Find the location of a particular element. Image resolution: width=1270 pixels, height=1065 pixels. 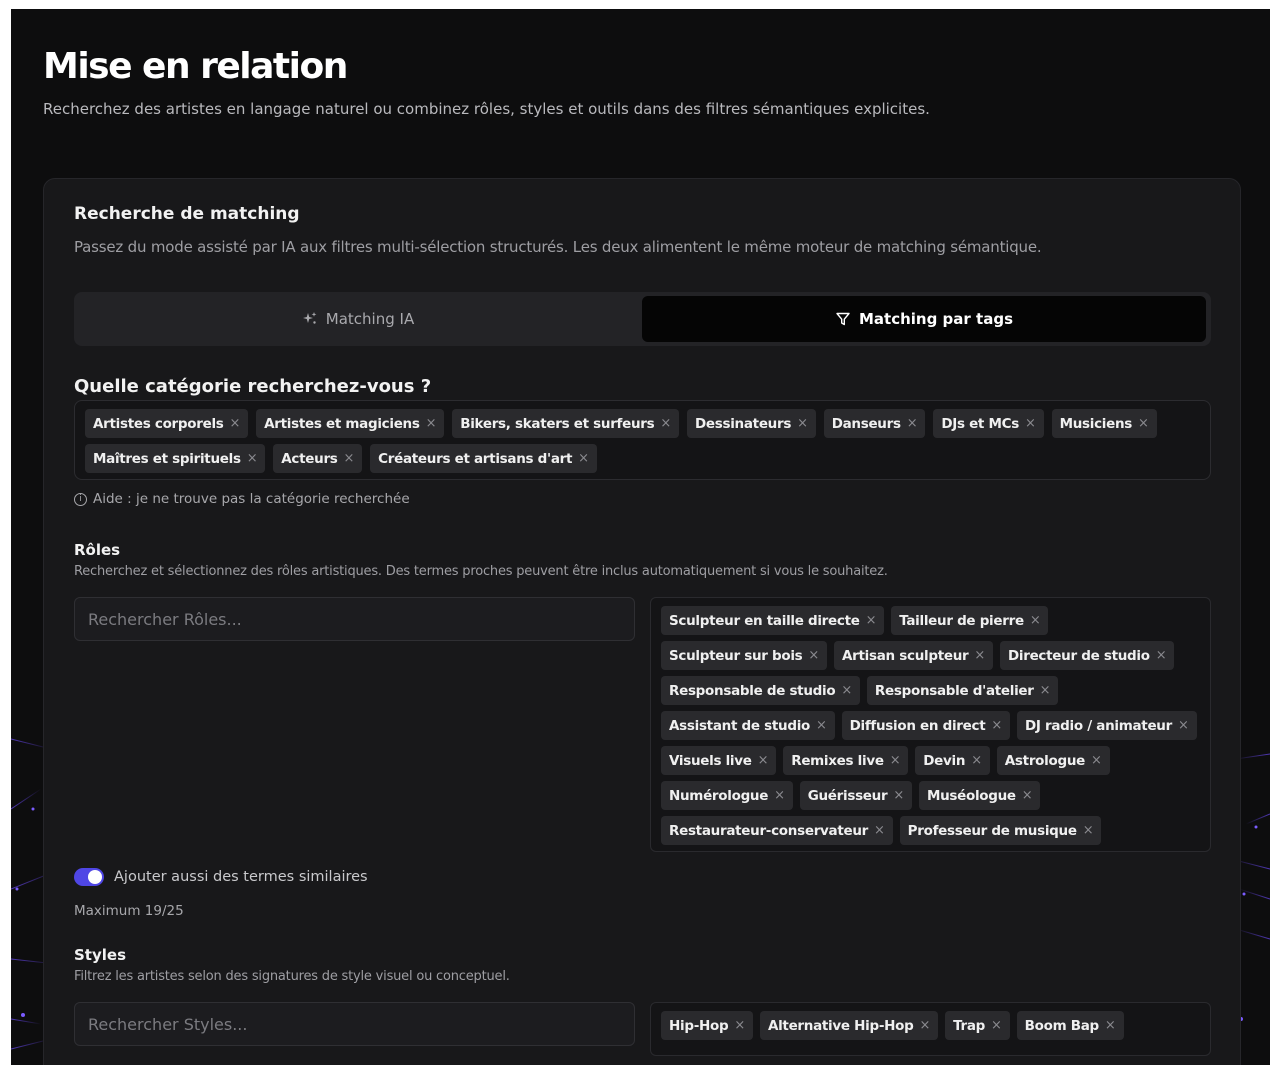

category-tag: Dessinateurs × is located at coordinates (751, 423).